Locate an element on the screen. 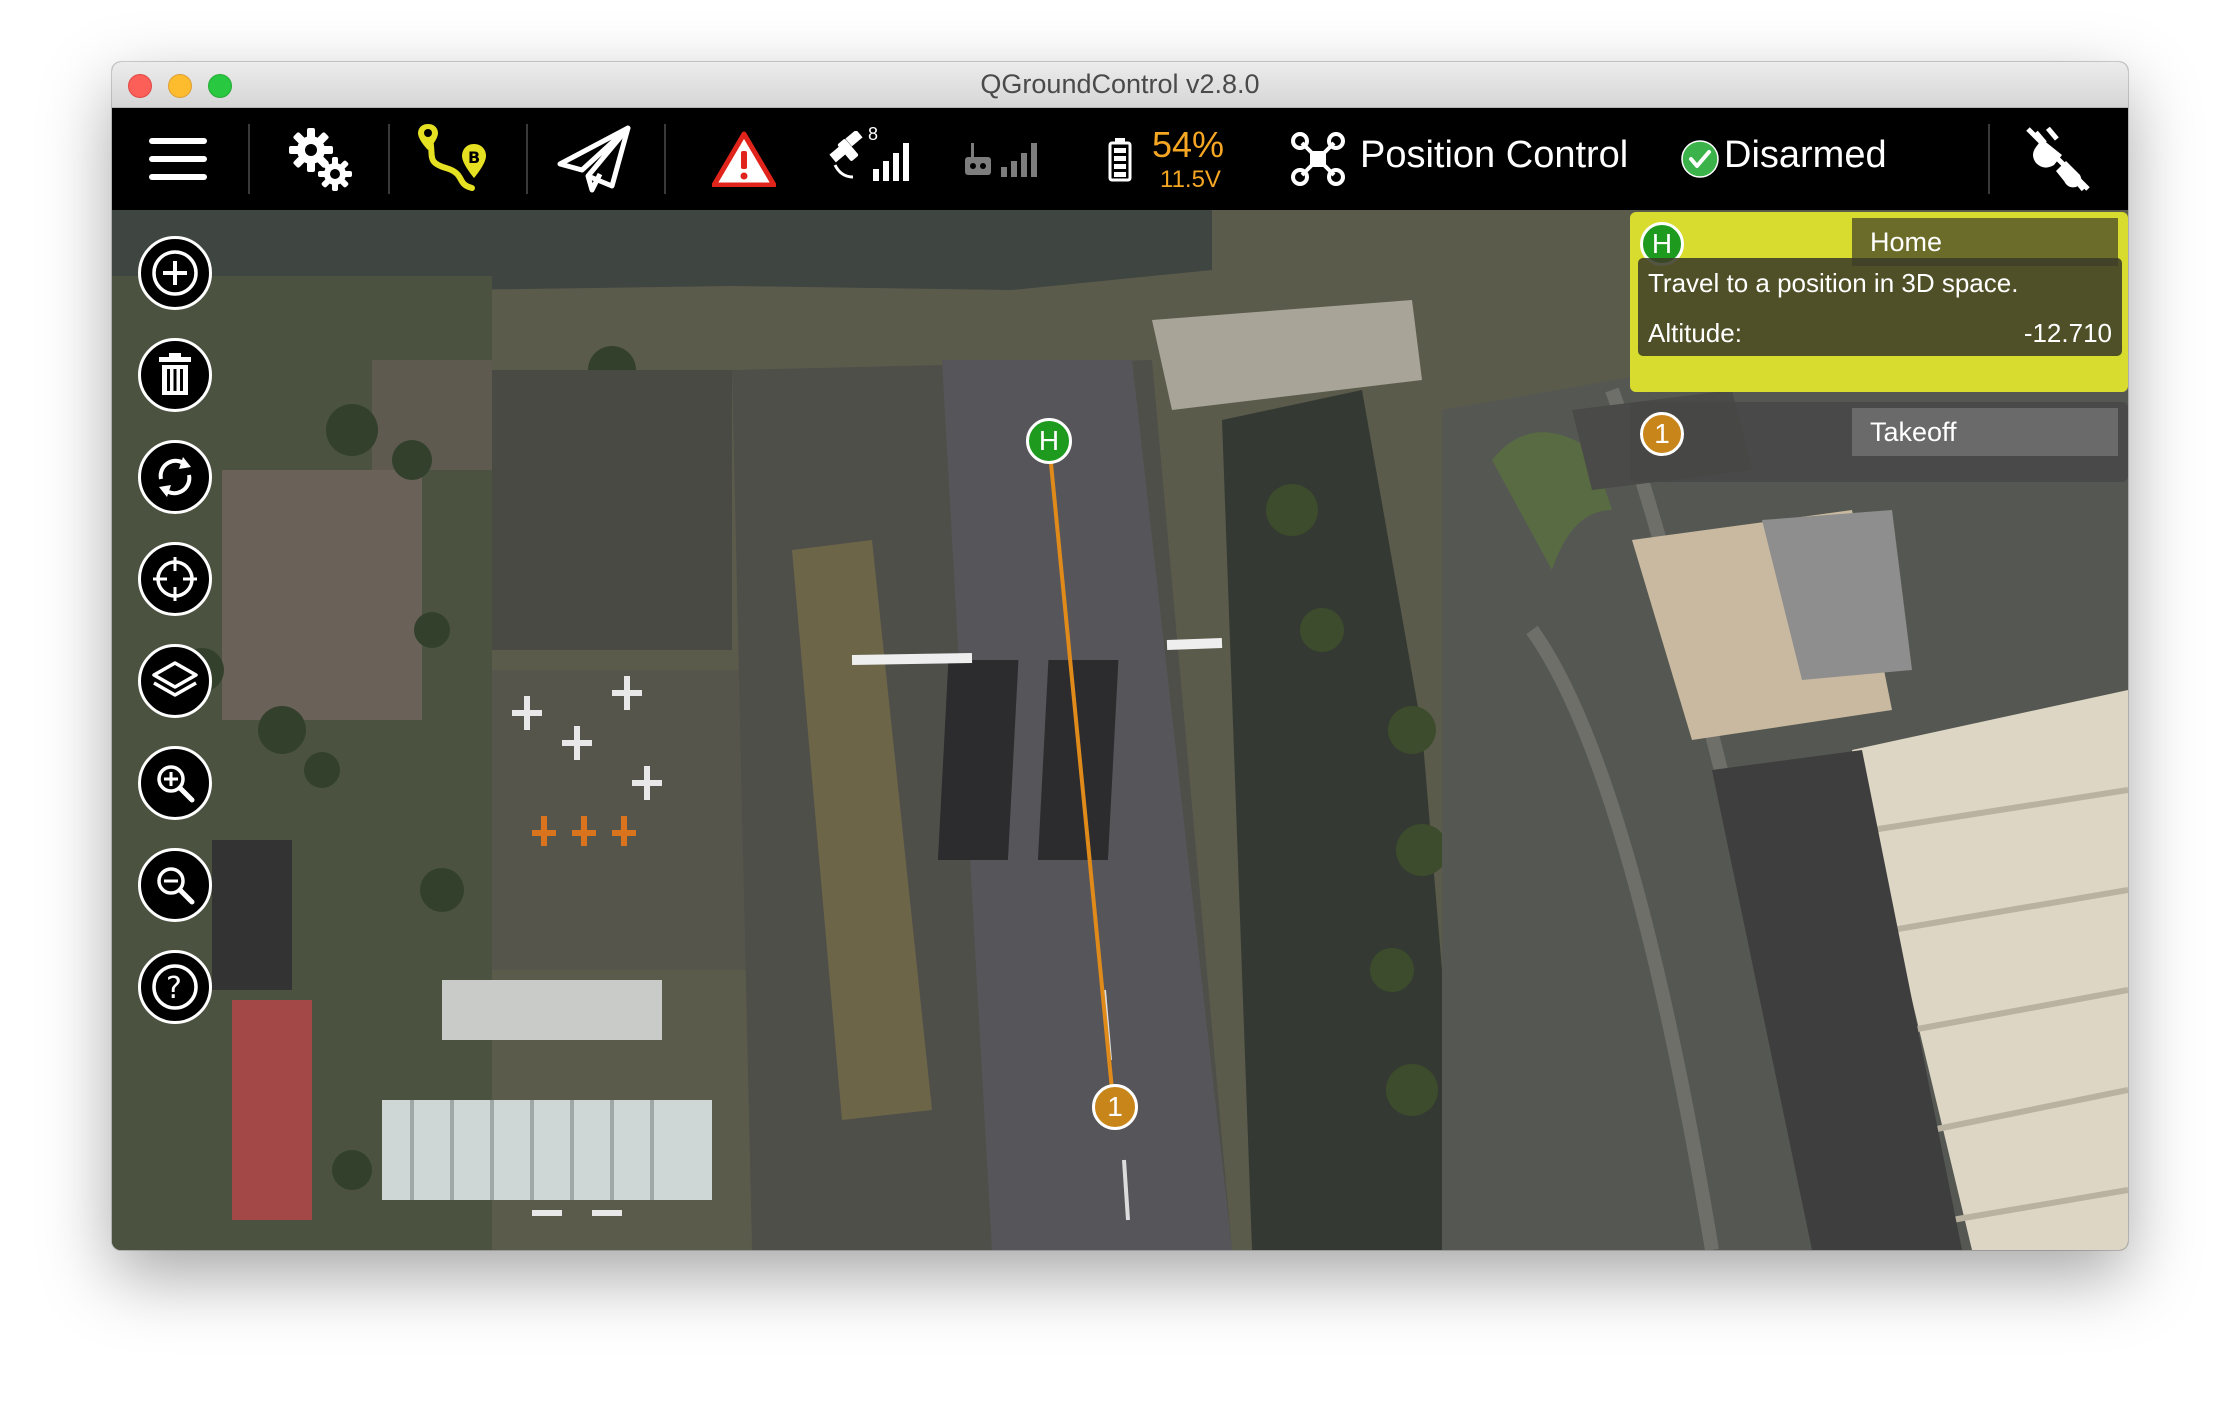 The height and width of the screenshot is (1408, 2240). fly-paper-plane-icon is located at coordinates (594, 159).